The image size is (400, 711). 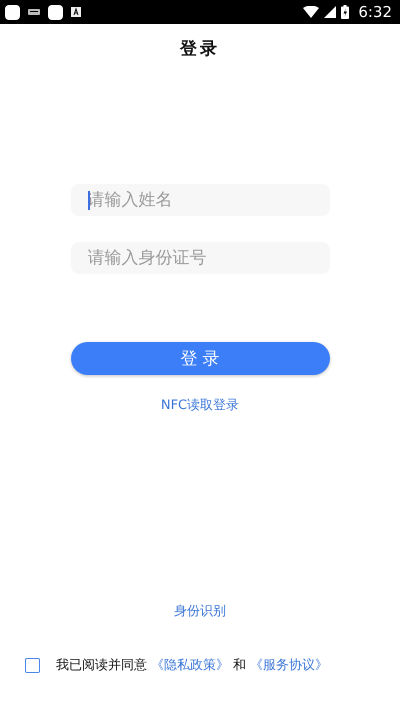 What do you see at coordinates (200, 611) in the screenshot?
I see `identify-link: 身份识别` at bounding box center [200, 611].